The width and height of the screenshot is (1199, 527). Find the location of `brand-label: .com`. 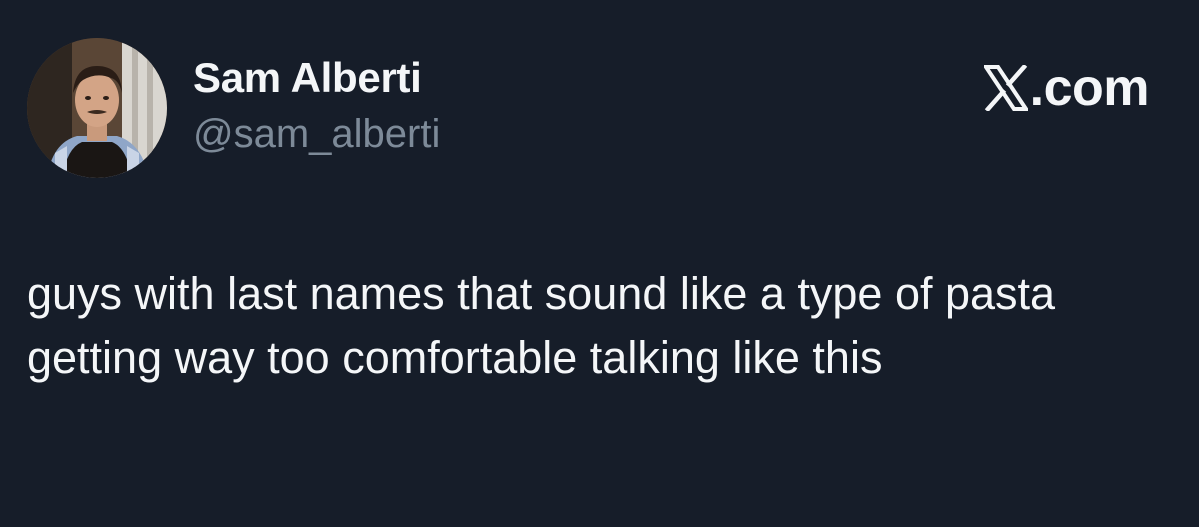

brand-label: .com is located at coordinates (1066, 88).